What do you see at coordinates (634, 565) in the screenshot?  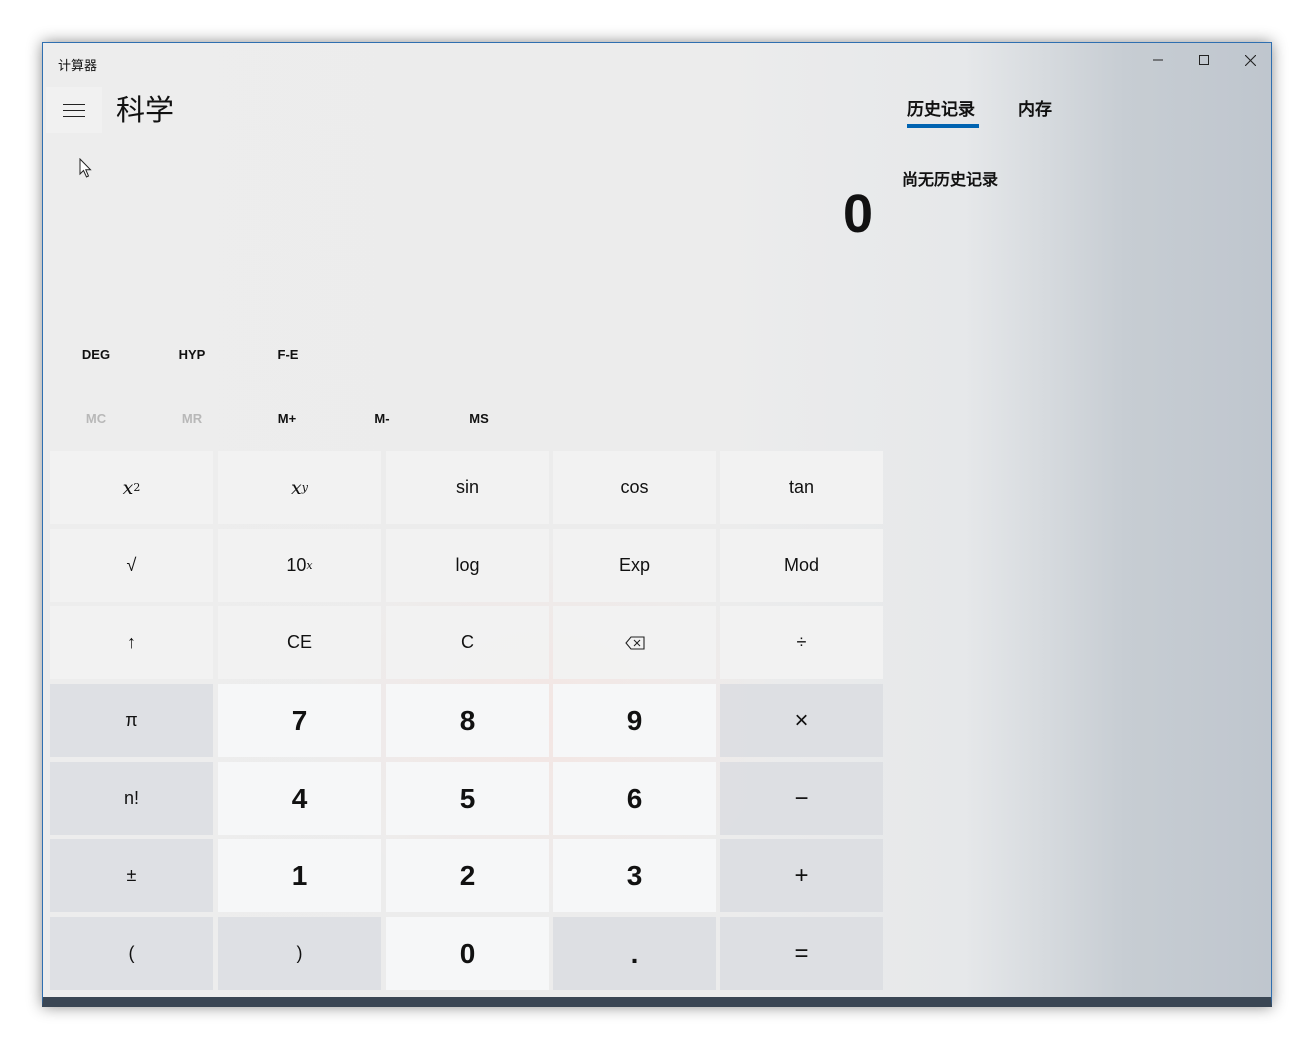 I see `exp-button: Exp` at bounding box center [634, 565].